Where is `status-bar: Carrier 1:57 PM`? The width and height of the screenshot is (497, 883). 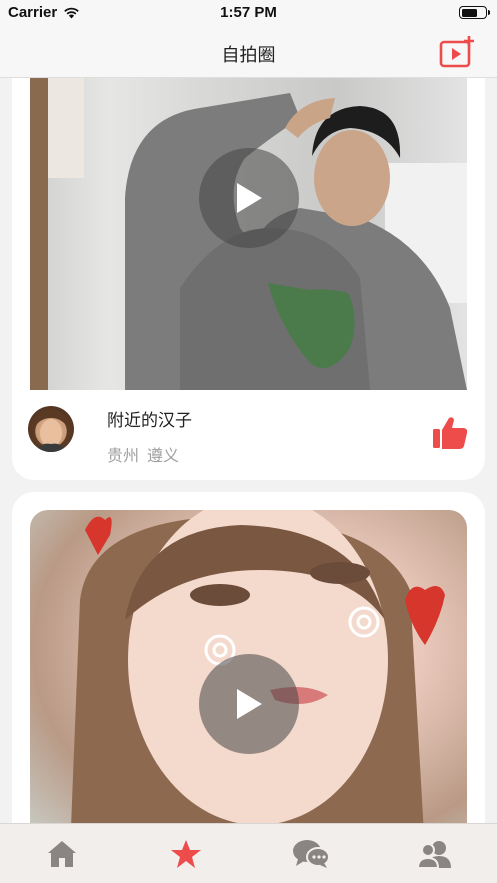
status-bar: Carrier 1:57 PM is located at coordinates (248, 13).